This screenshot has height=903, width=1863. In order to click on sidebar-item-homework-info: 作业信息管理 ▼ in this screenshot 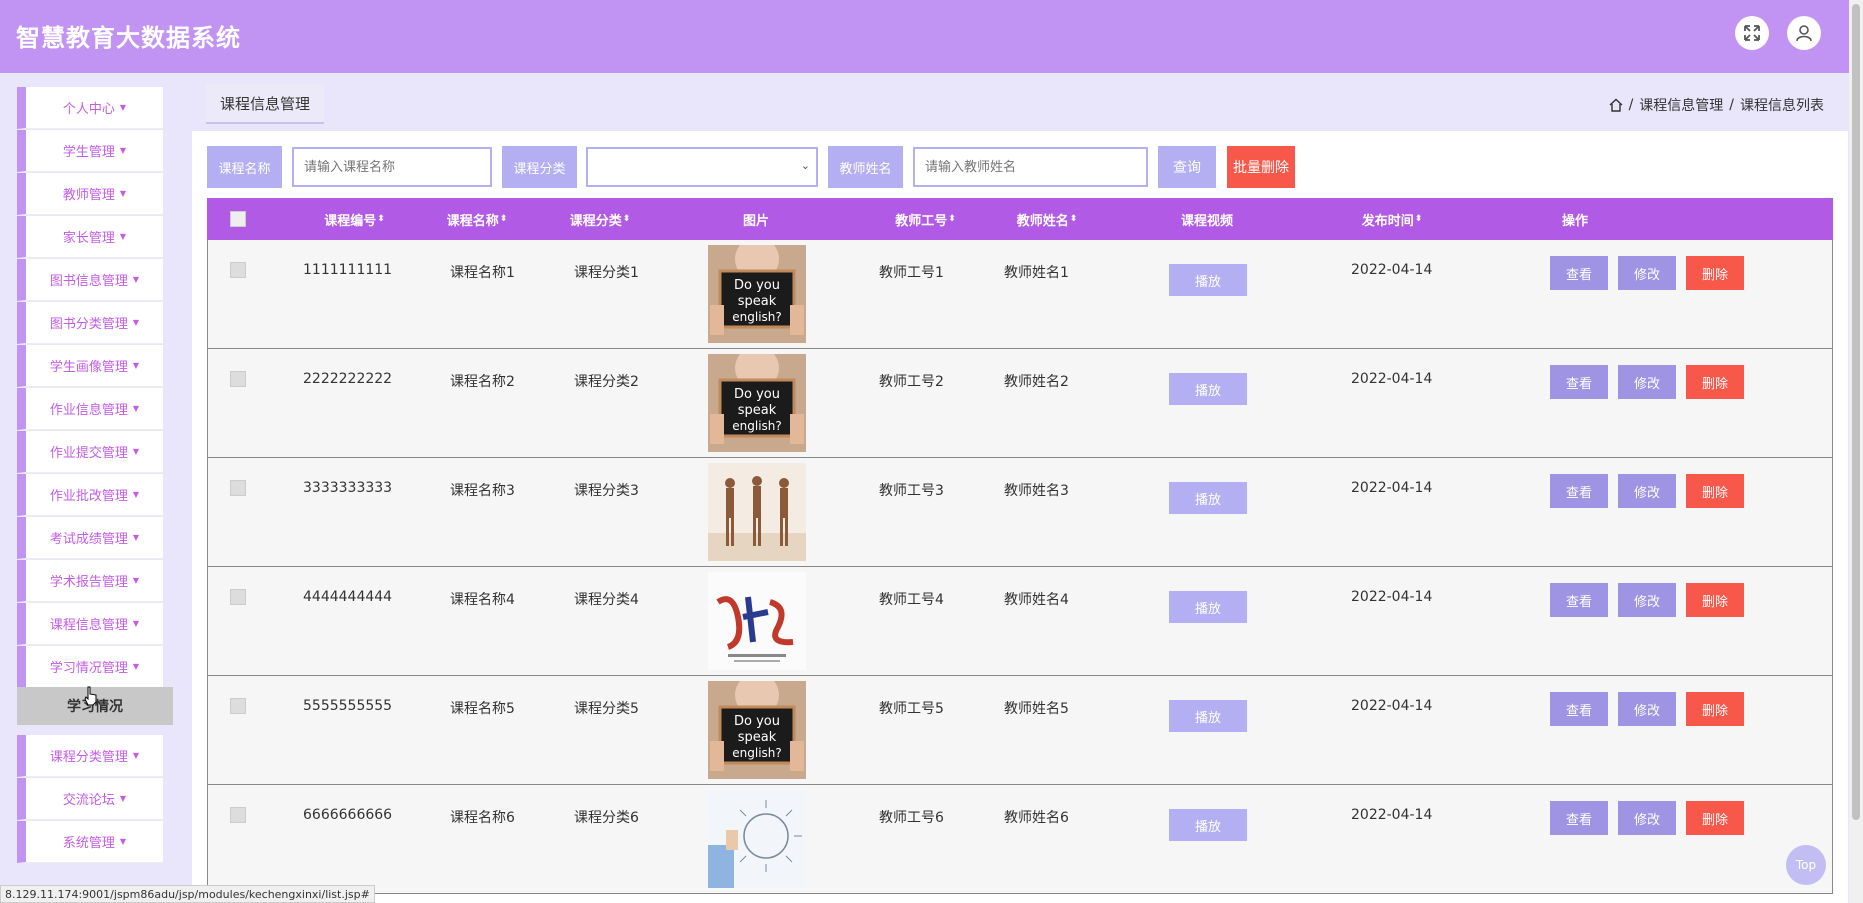, I will do `click(90, 409)`.